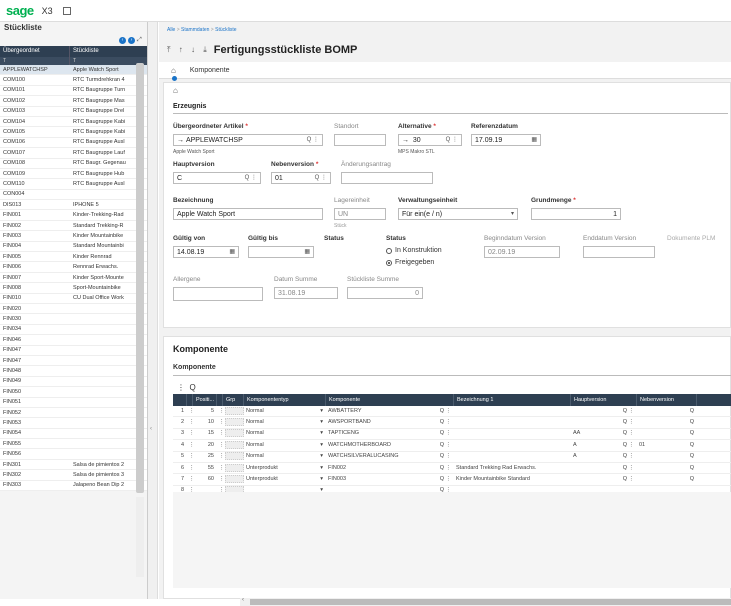 The image size is (731, 606). What do you see at coordinates (73, 132) in the screenshot?
I see `list-item: COM105 RTC Baugruppe Kabi` at bounding box center [73, 132].